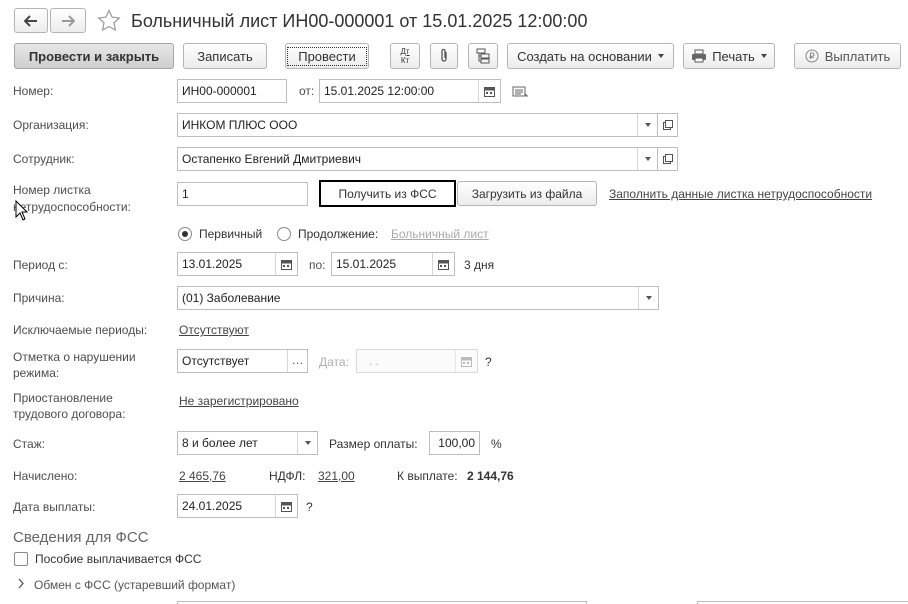  What do you see at coordinates (29, 444) in the screenshot?
I see `experience-label: Стаж:` at bounding box center [29, 444].